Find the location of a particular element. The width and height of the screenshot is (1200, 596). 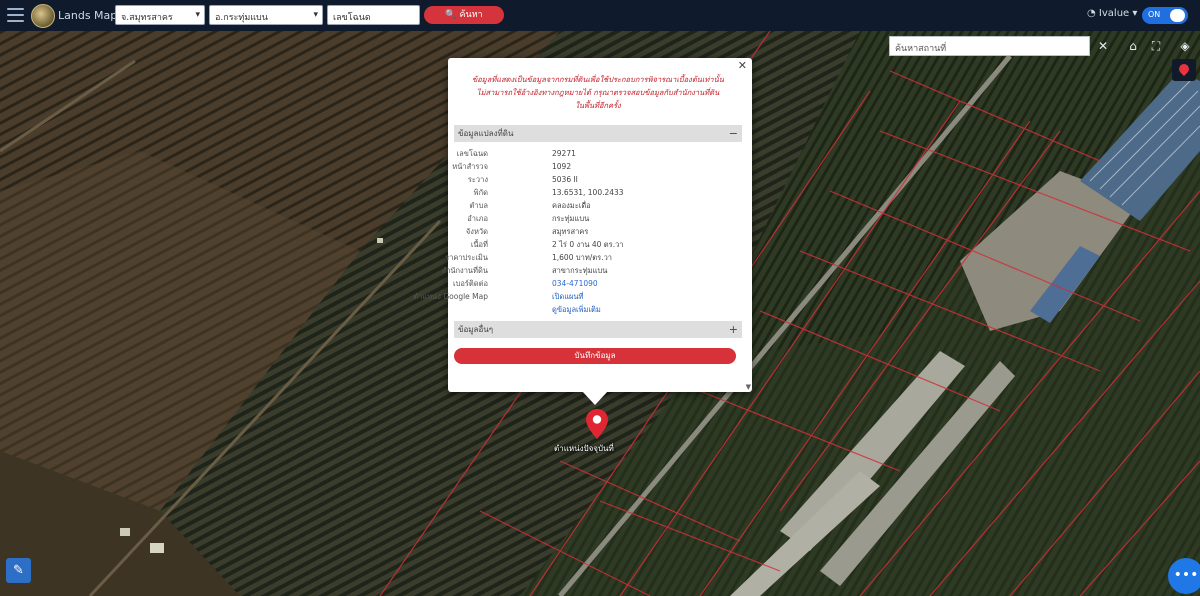

popup-pointer is located at coordinates (595, 398).